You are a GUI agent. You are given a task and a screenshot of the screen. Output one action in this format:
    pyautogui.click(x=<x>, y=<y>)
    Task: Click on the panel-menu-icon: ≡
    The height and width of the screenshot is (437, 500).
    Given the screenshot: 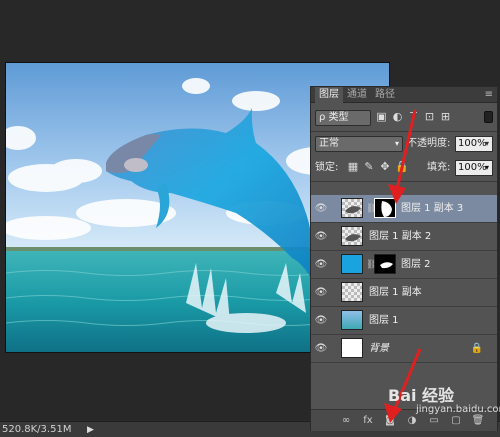 What is the action you would take?
    pyautogui.click(x=489, y=94)
    